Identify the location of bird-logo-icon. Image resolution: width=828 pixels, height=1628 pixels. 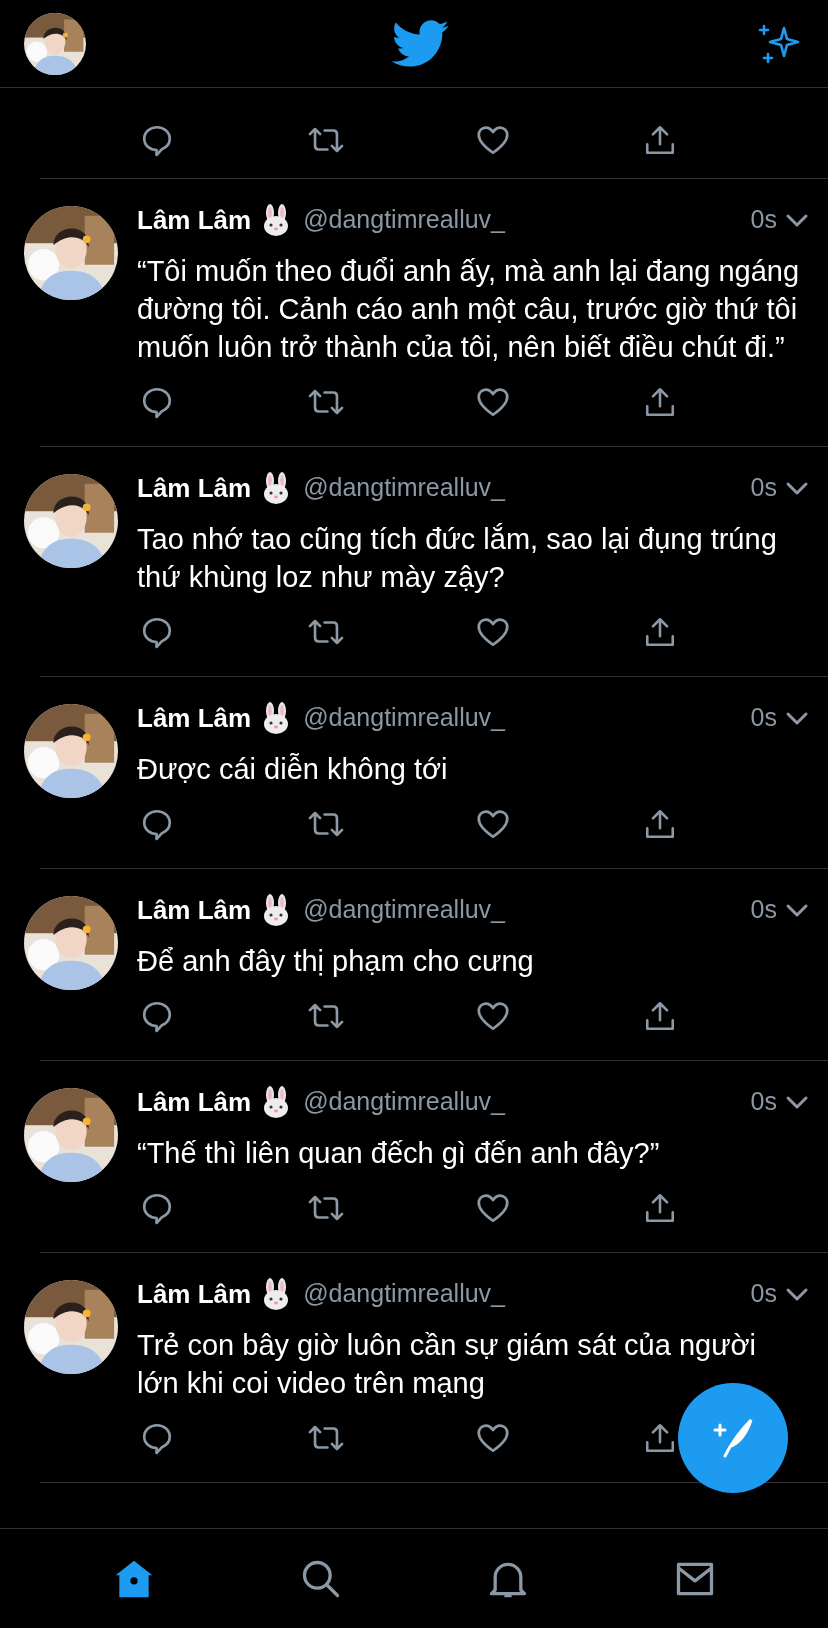
(421, 43).